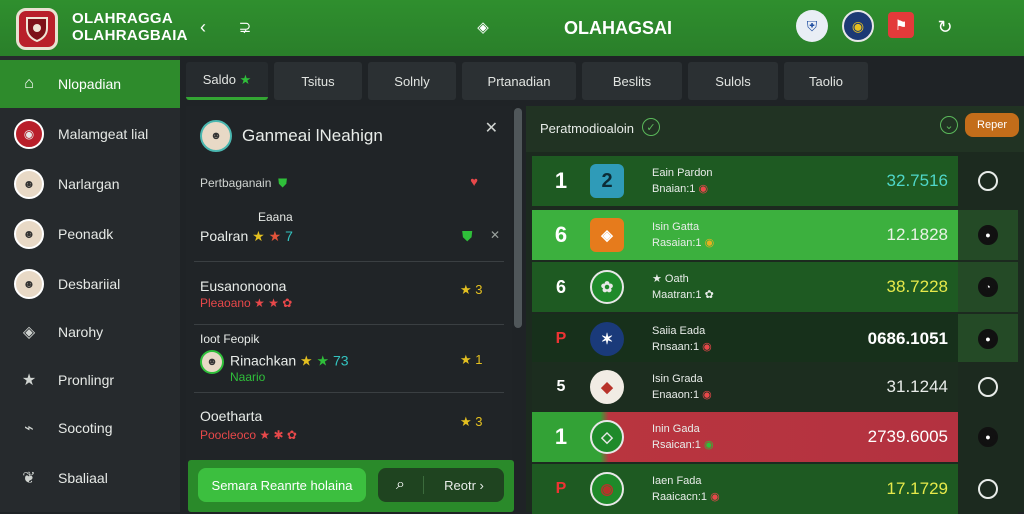  What do you see at coordinates (858, 26) in the screenshot?
I see `club-badge-icon: ◉` at bounding box center [858, 26].